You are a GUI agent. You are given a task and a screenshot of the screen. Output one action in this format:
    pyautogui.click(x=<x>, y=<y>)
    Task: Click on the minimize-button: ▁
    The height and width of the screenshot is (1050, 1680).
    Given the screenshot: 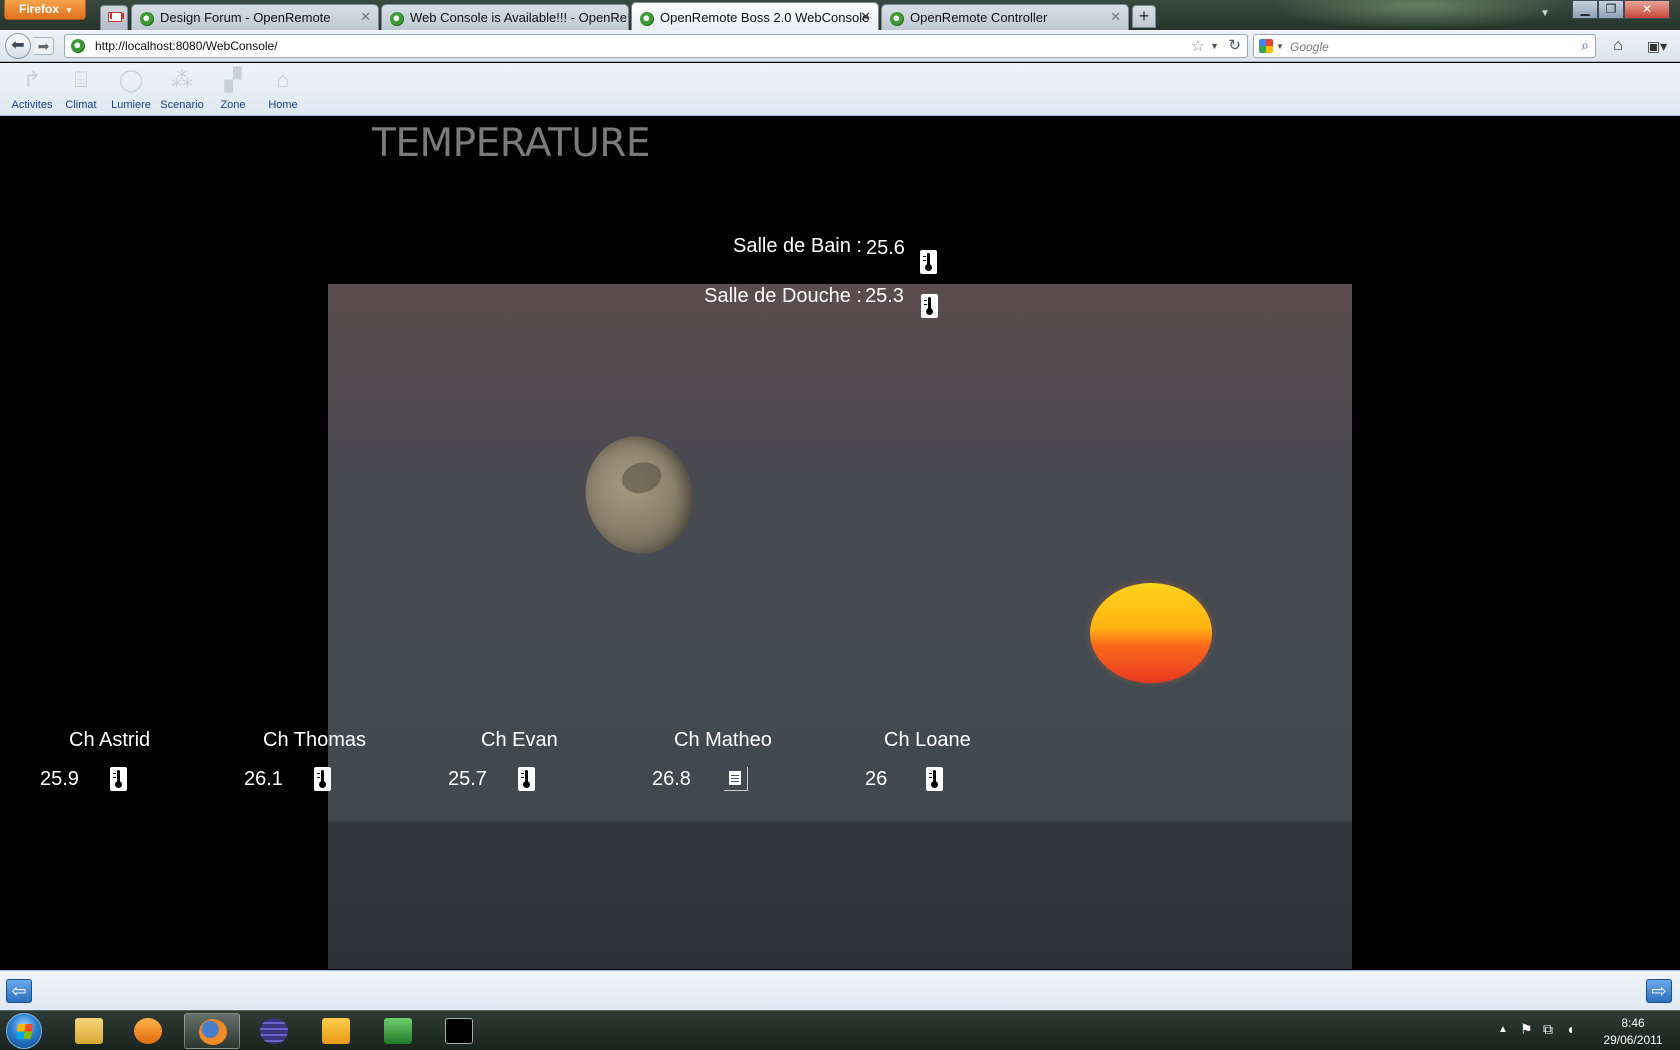 What is the action you would take?
    pyautogui.click(x=1585, y=9)
    